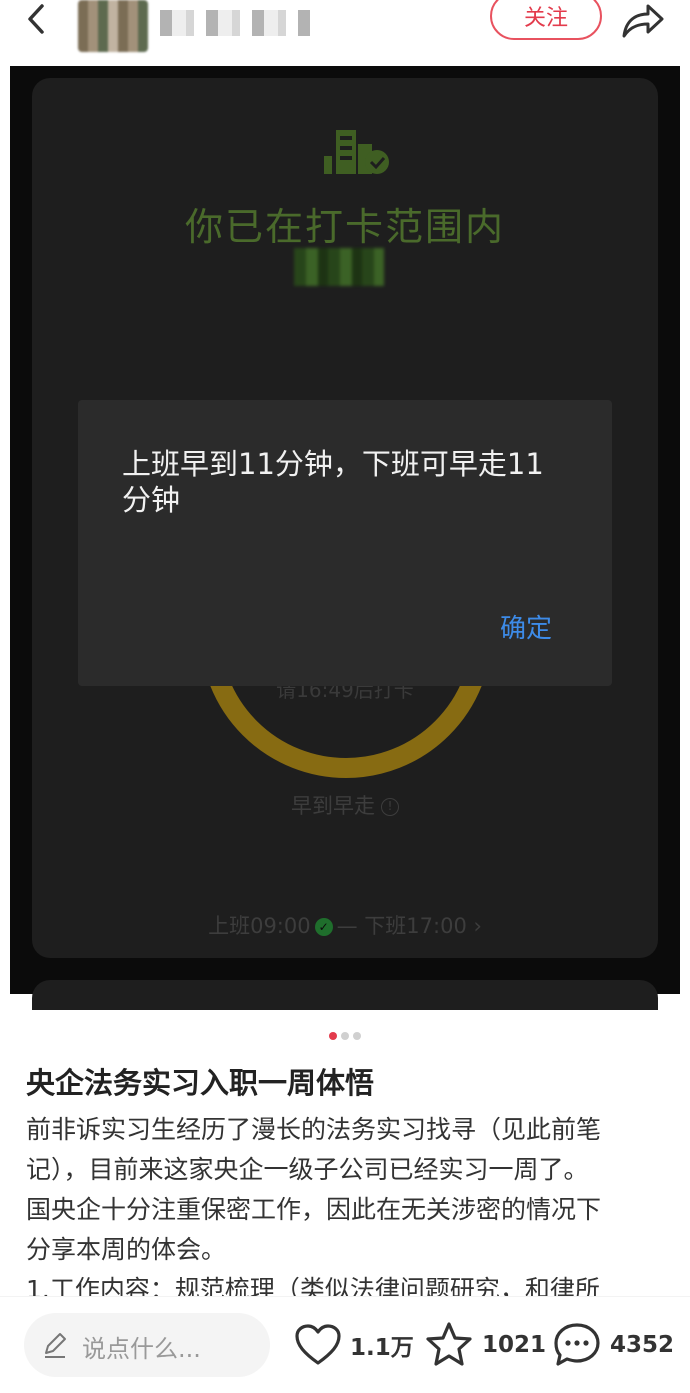  What do you see at coordinates (526, 626) in the screenshot?
I see `dialog-confirm-button: 确定` at bounding box center [526, 626].